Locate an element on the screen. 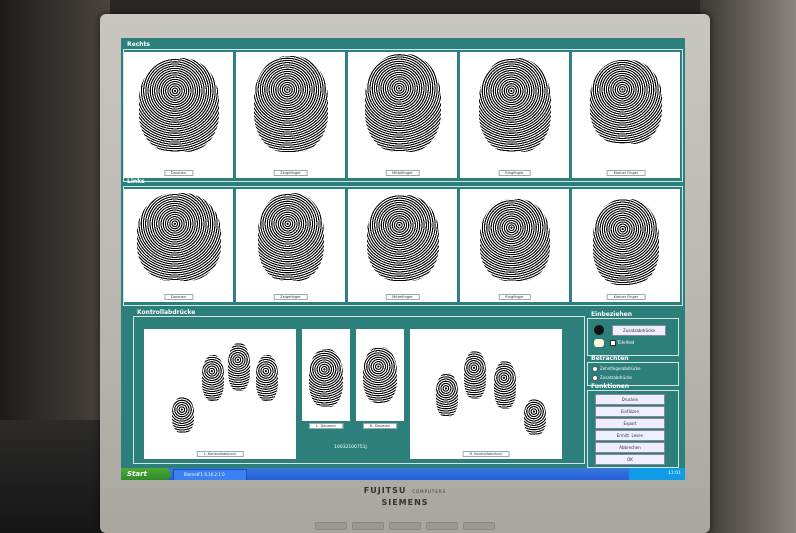 This screenshot has height=533, width=796. radio-option: Zehnfingerabdrücke is located at coordinates (616, 369).